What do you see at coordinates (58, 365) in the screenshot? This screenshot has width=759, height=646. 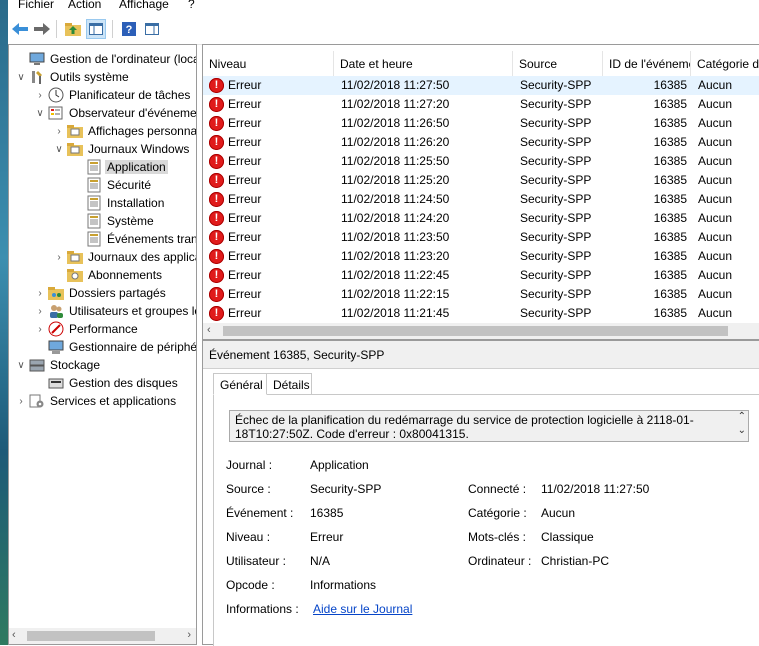 I see `tree-item-17: ∨ Stockage` at bounding box center [58, 365].